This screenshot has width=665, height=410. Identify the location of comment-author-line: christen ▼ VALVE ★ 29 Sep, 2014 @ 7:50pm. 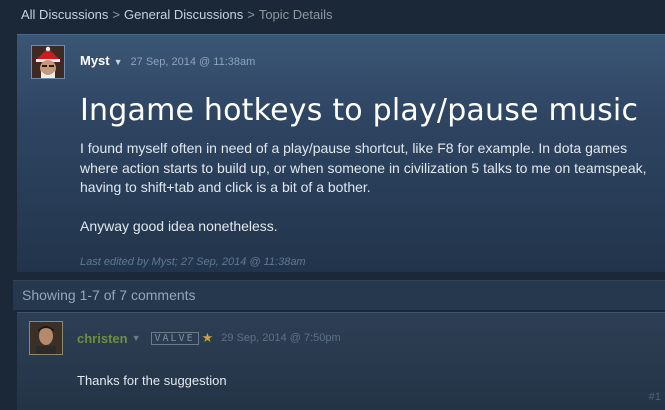
(209, 338).